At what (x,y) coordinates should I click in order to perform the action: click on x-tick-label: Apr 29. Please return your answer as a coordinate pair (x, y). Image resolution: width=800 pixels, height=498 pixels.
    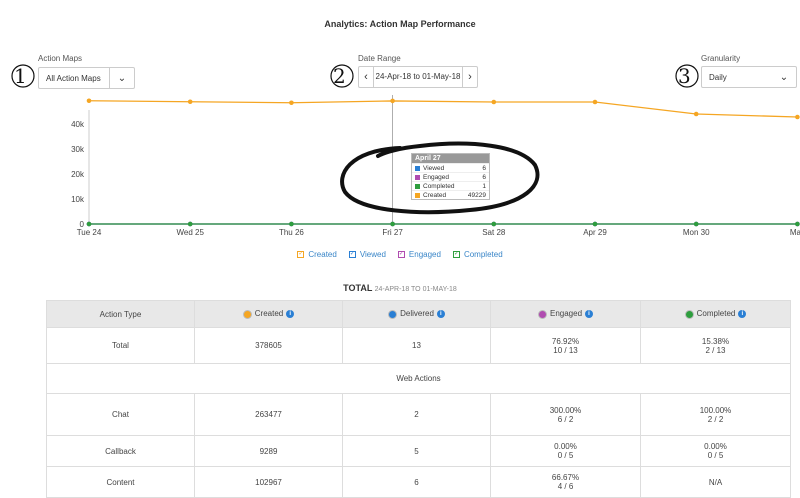
    Looking at the image, I should click on (595, 232).